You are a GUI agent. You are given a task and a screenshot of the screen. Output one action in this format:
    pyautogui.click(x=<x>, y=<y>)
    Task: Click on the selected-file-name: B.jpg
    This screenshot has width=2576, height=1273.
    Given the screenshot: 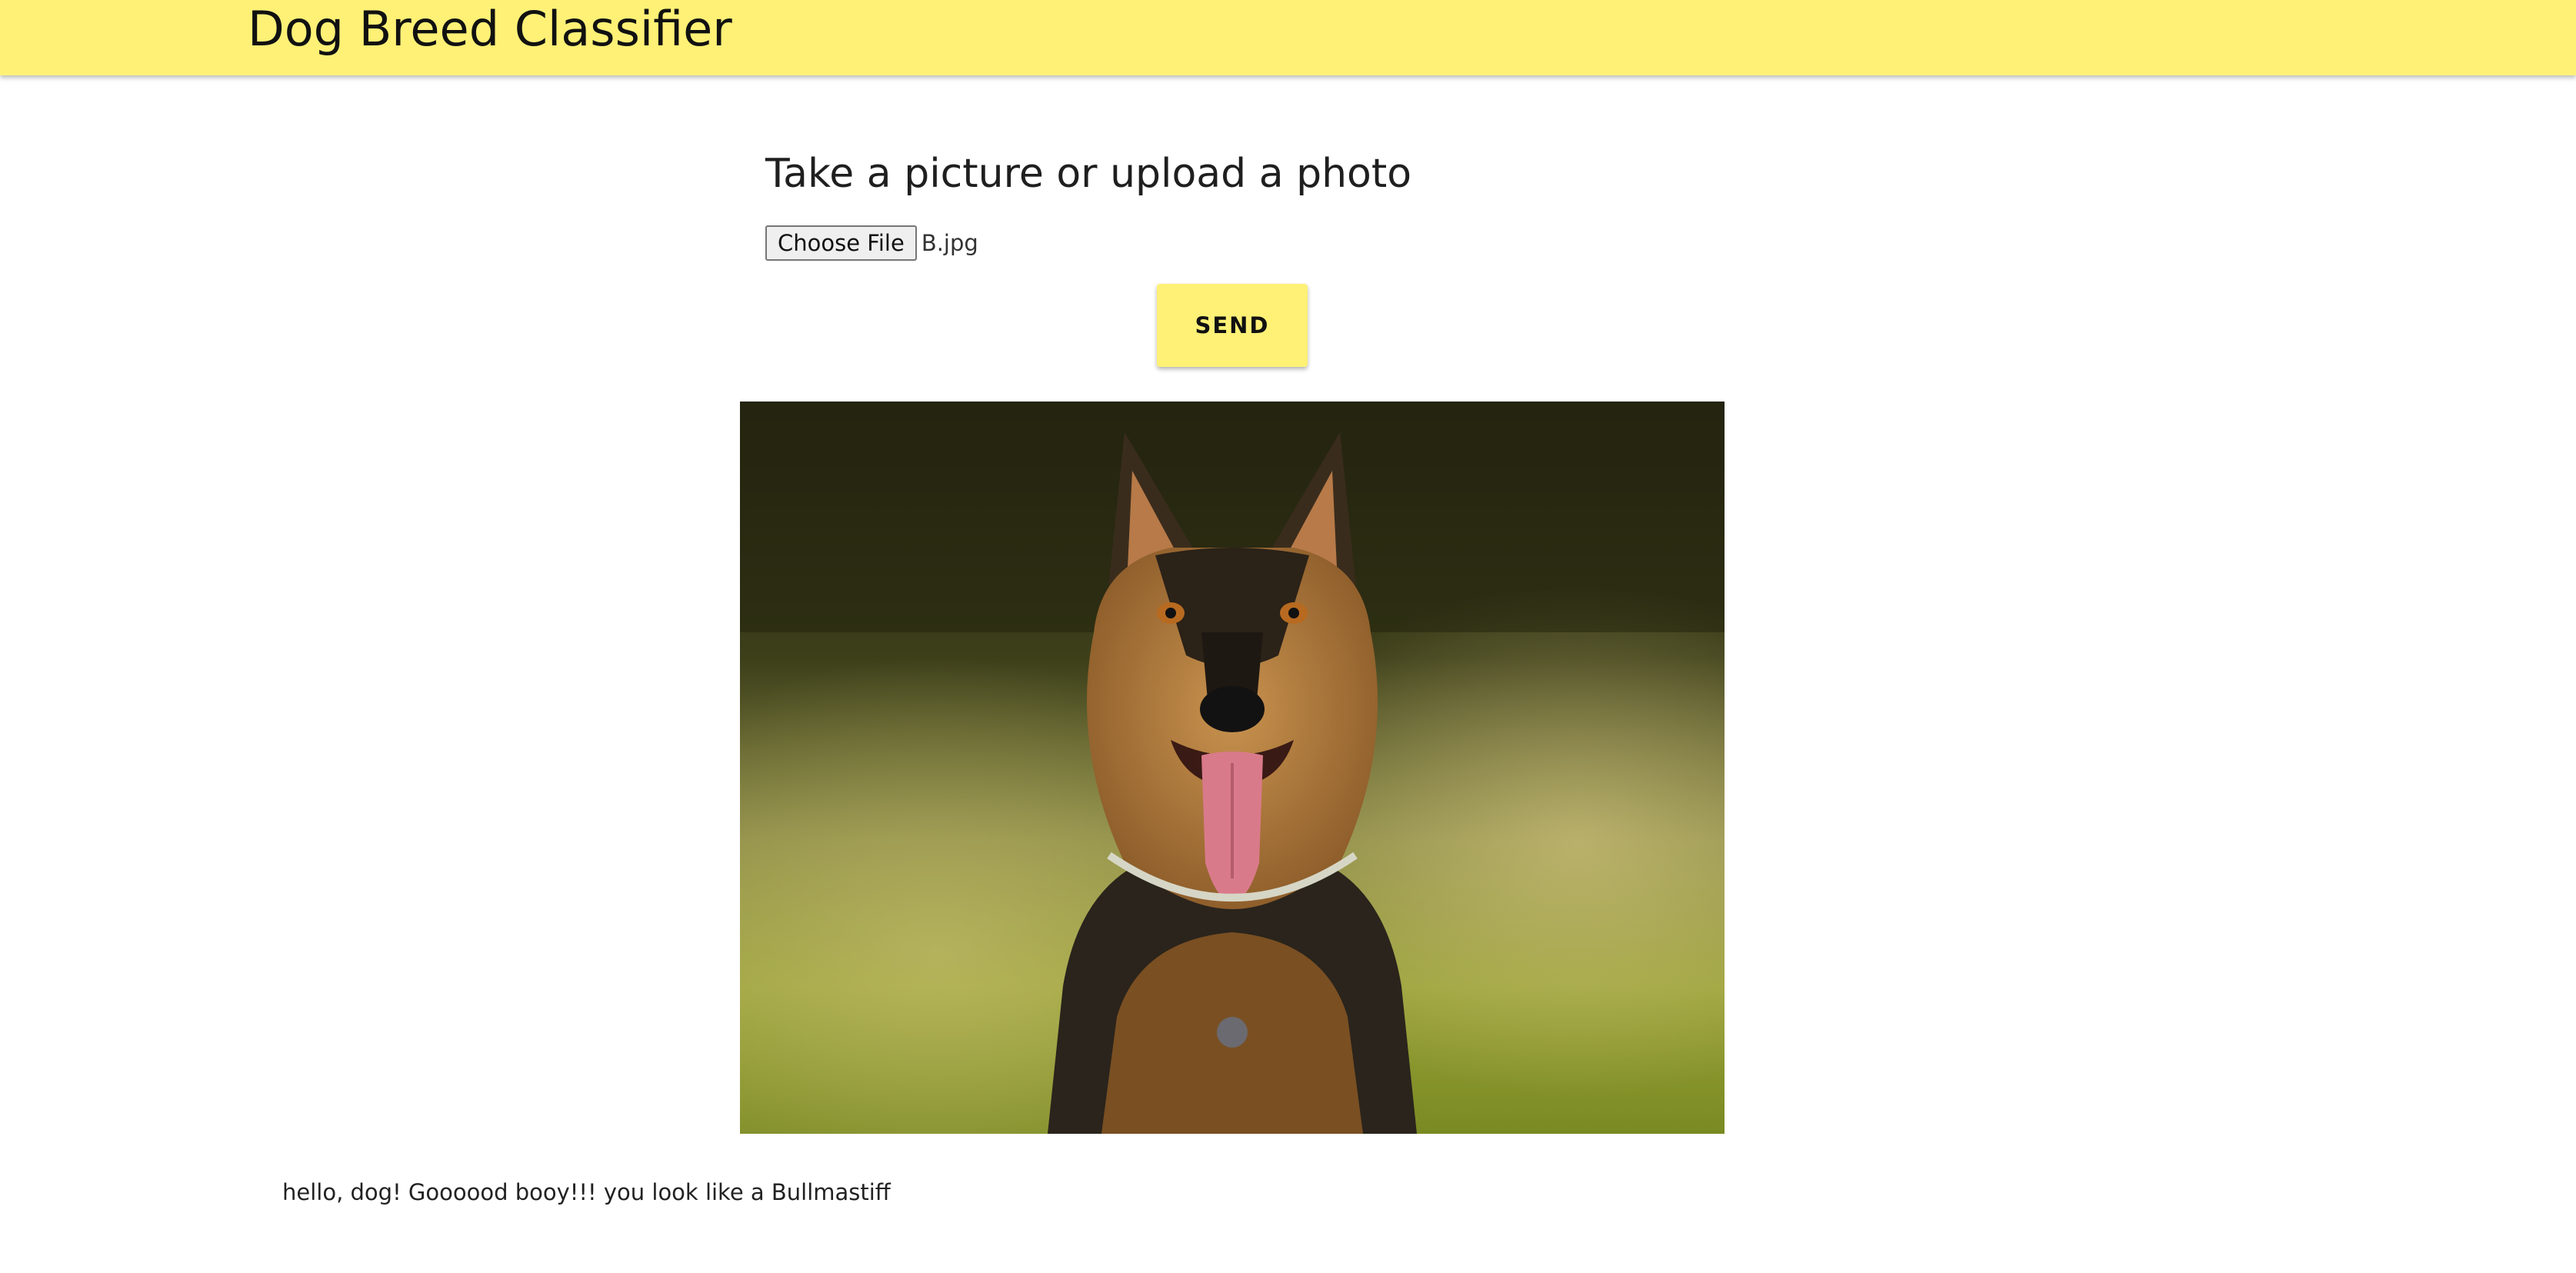 What is the action you would take?
    pyautogui.click(x=949, y=243)
    